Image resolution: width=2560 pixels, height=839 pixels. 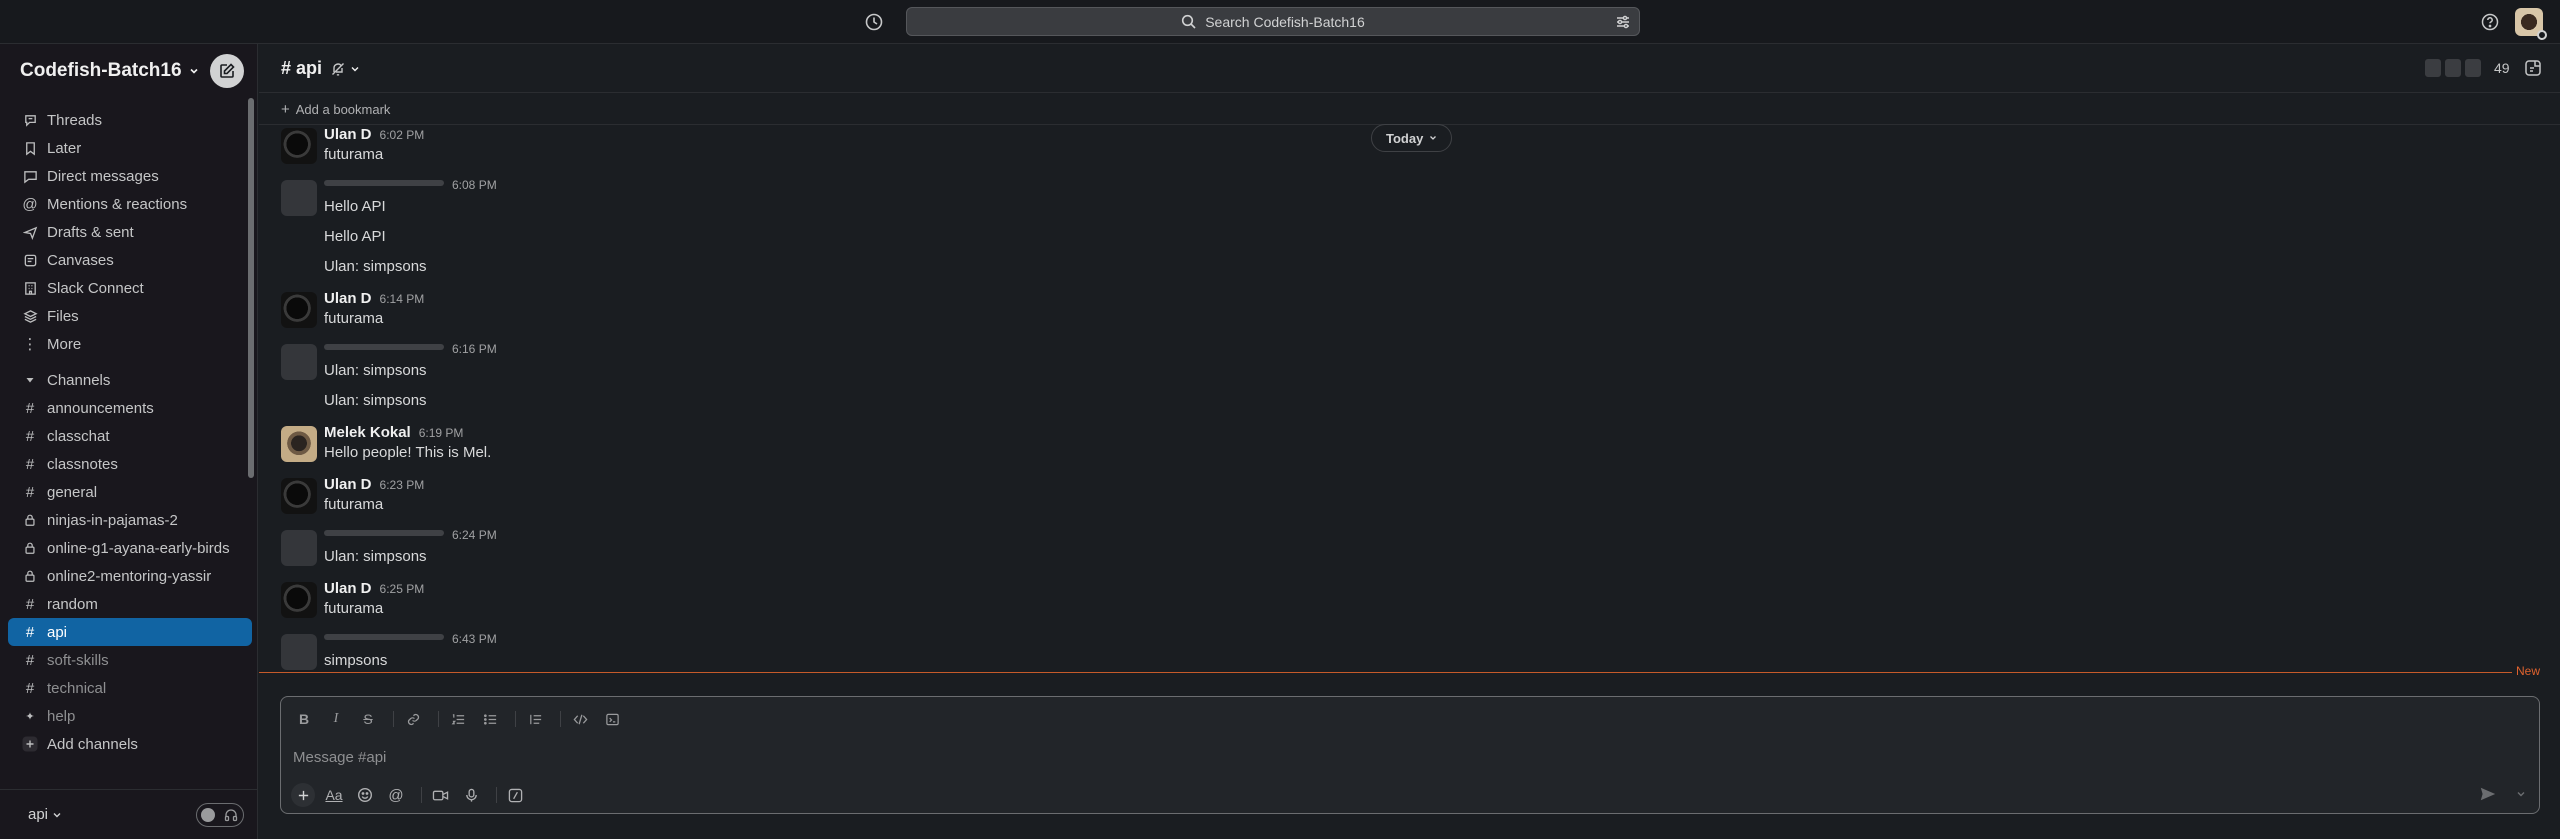 I want to click on code-button, so click(x=580, y=719).